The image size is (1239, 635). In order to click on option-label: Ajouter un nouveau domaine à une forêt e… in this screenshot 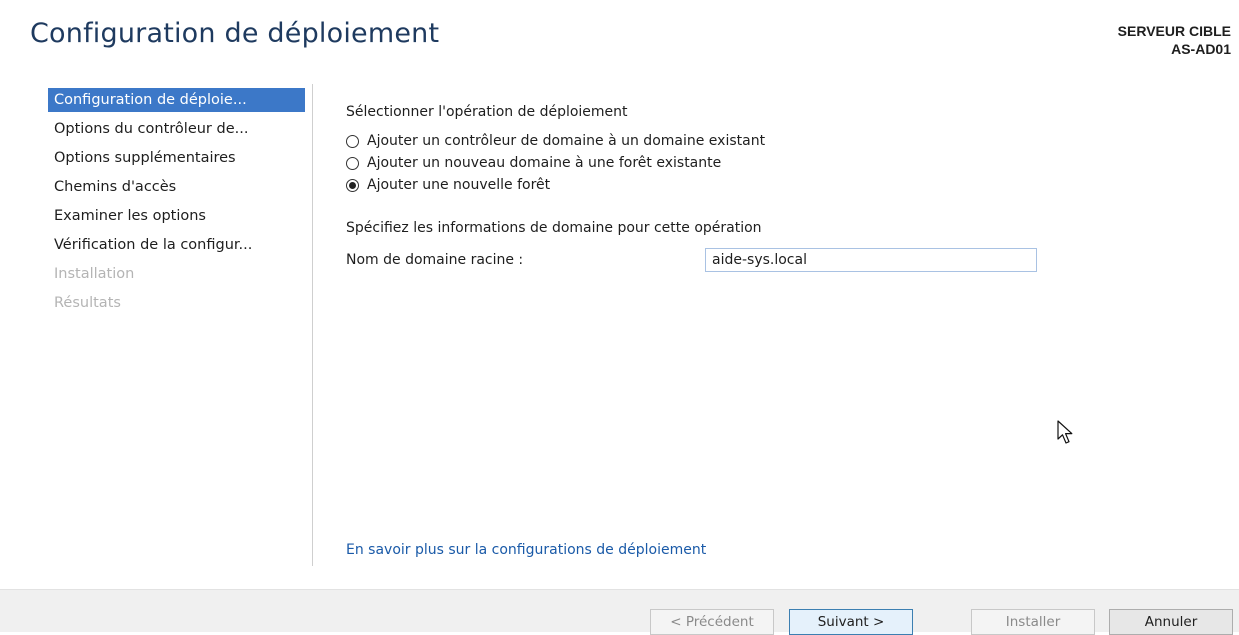, I will do `click(544, 163)`.